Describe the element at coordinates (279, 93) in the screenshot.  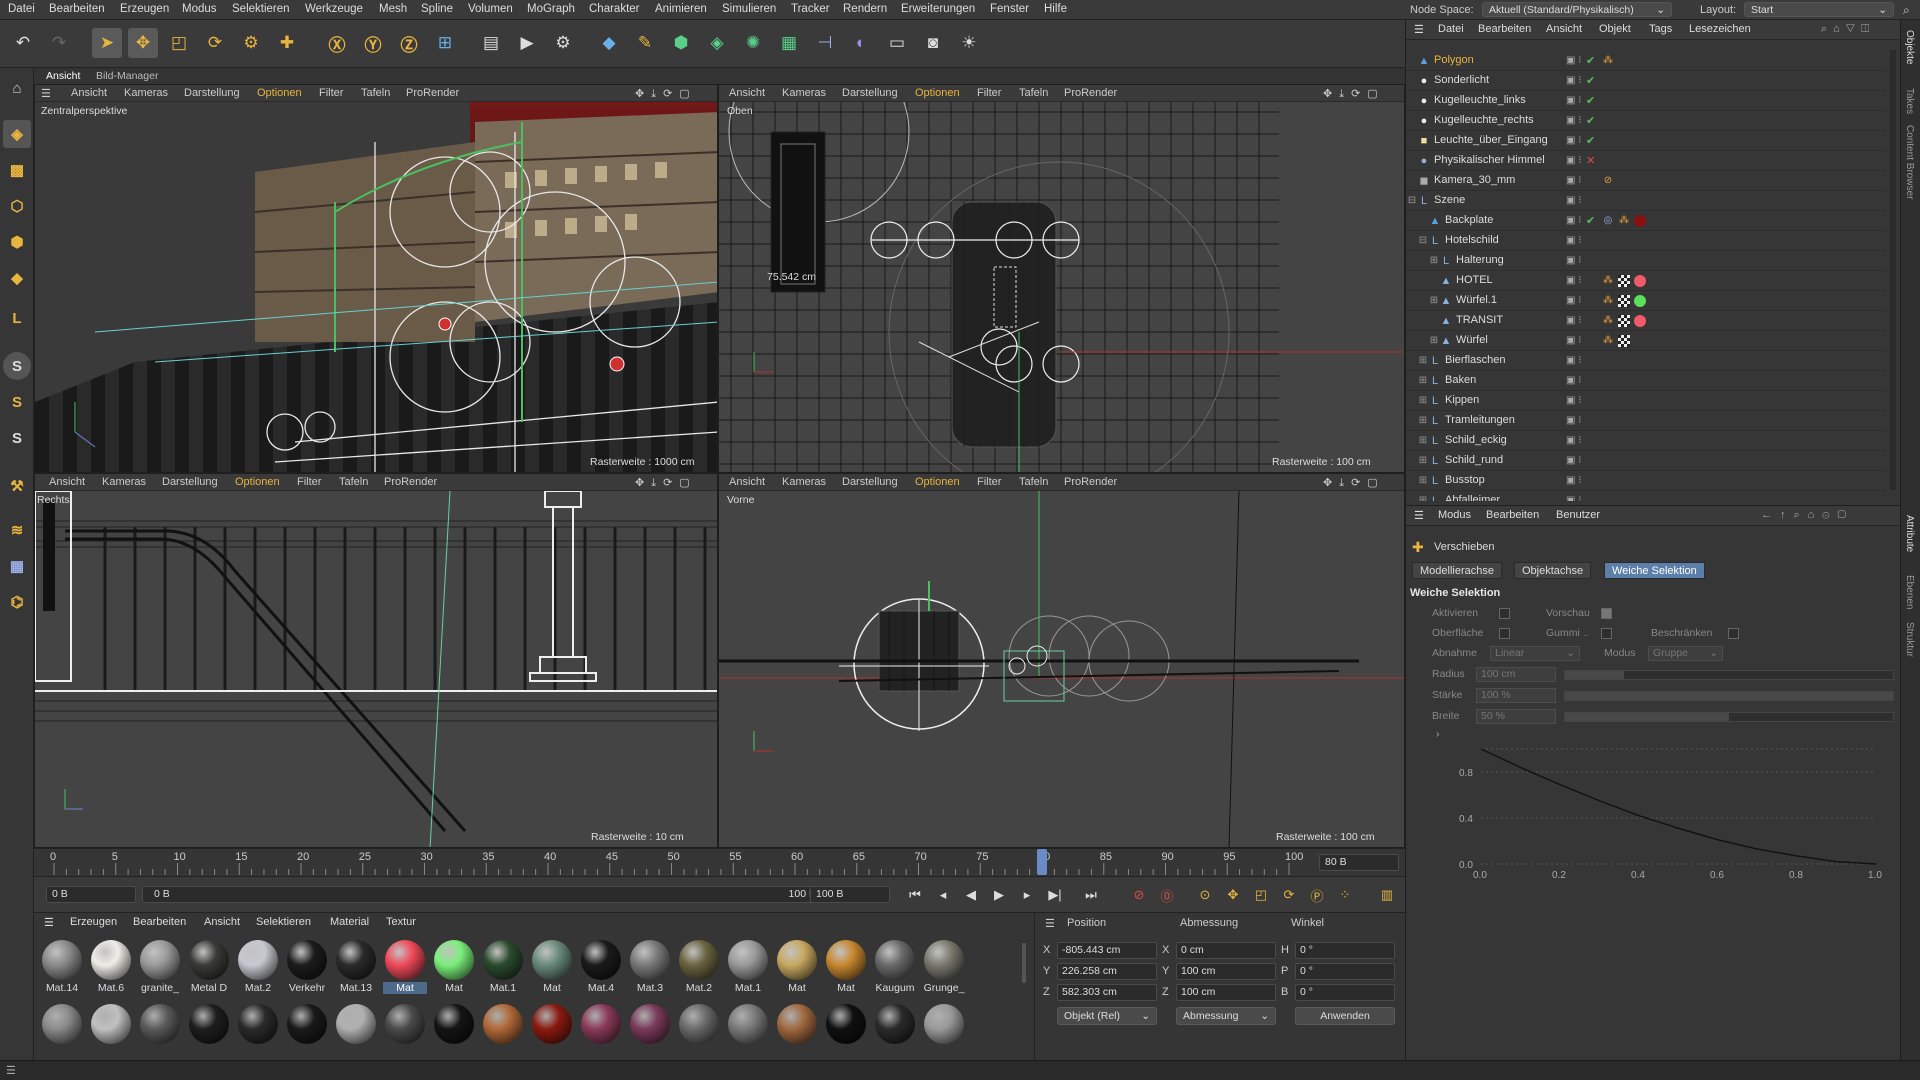
I see `vp-menu-optionen: Optionen` at that location.